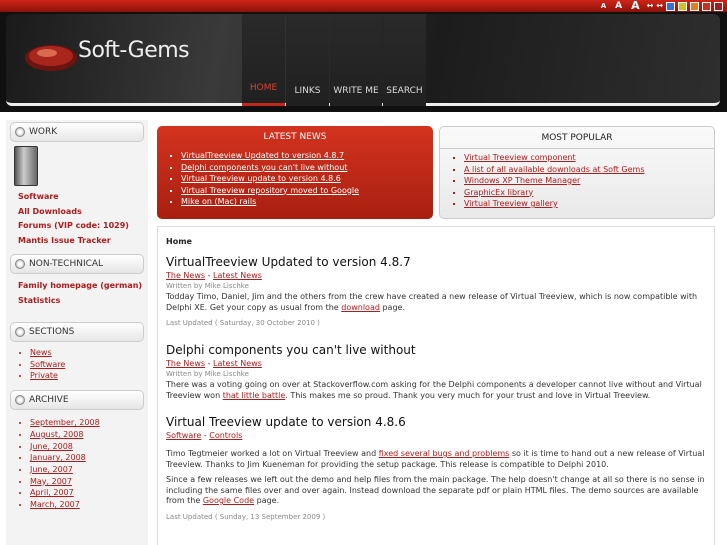  I want to click on archive-link: March, 2007, so click(55, 504).